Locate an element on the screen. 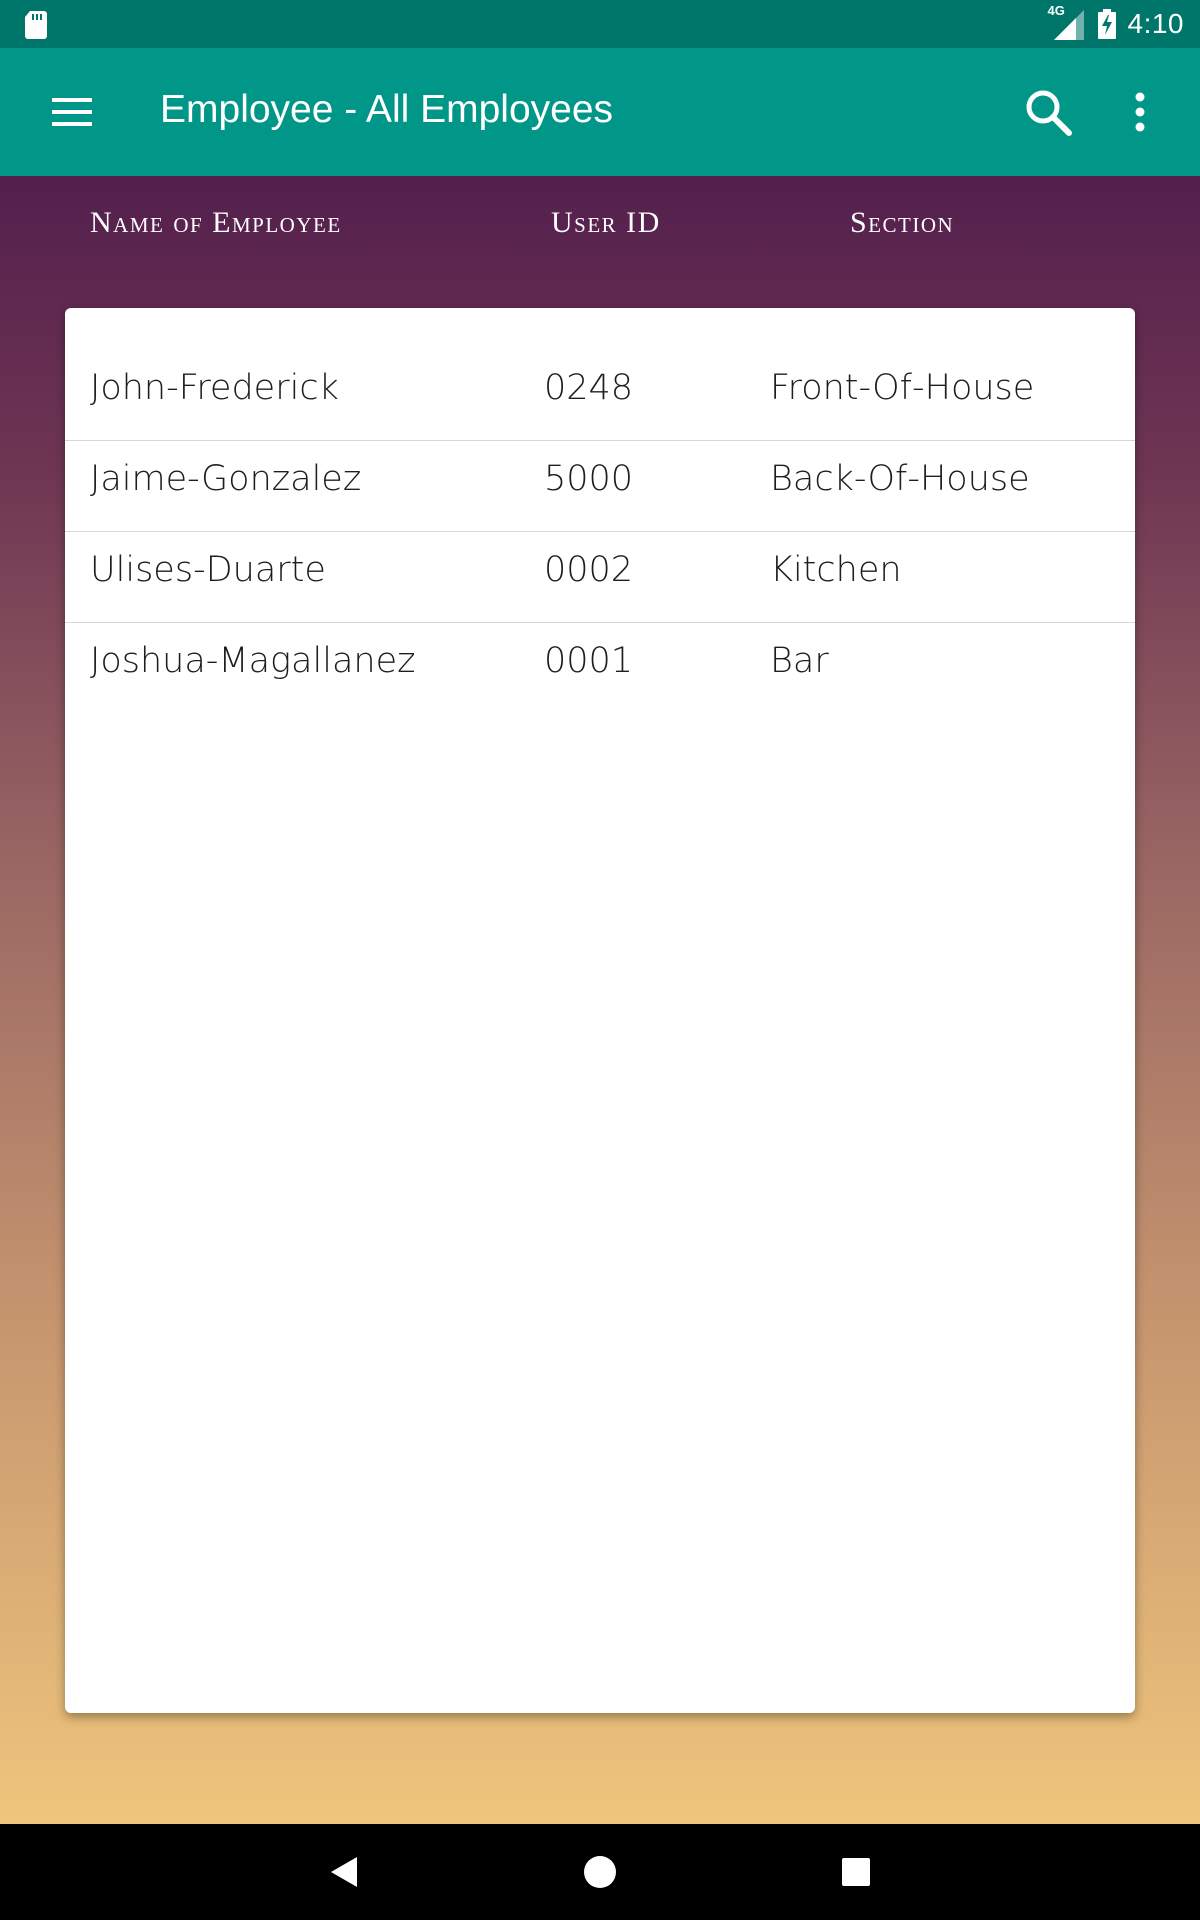  search-icon is located at coordinates (1049, 113).